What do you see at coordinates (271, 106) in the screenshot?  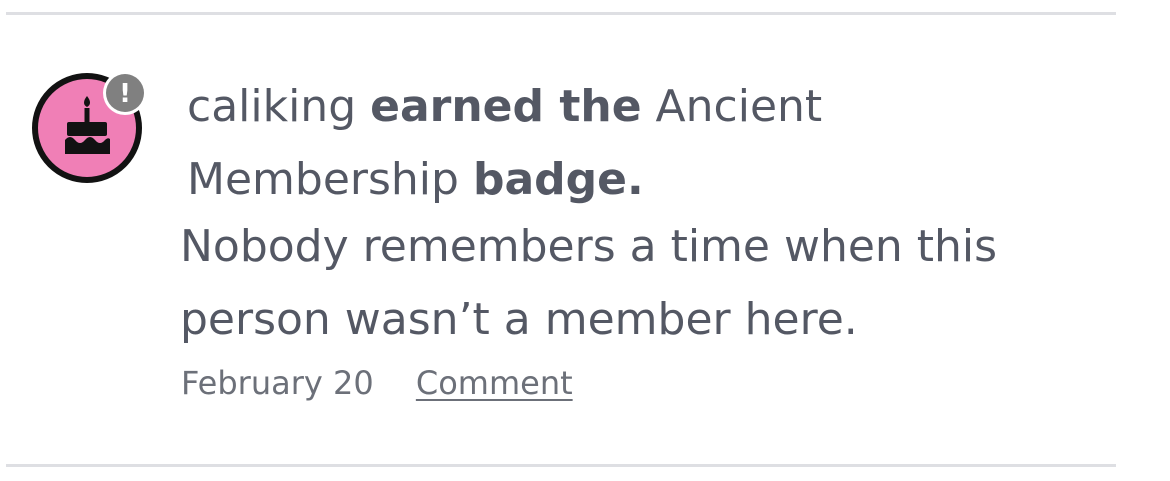 I see `username-link: caliking` at bounding box center [271, 106].